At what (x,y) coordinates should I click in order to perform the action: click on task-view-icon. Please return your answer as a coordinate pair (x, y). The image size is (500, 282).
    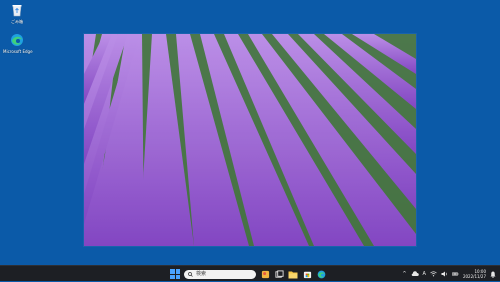
    Looking at the image, I should click on (279, 273).